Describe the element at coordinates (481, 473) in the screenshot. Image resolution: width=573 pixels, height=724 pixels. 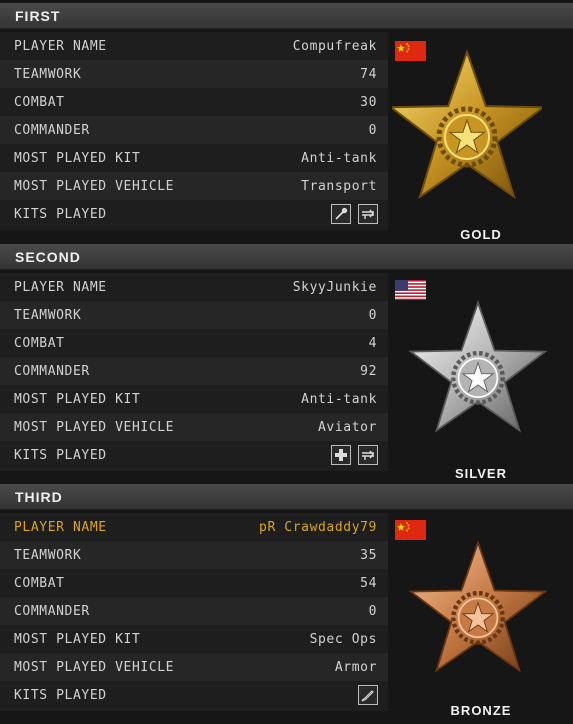
I see `medal-label: SILVER` at that location.